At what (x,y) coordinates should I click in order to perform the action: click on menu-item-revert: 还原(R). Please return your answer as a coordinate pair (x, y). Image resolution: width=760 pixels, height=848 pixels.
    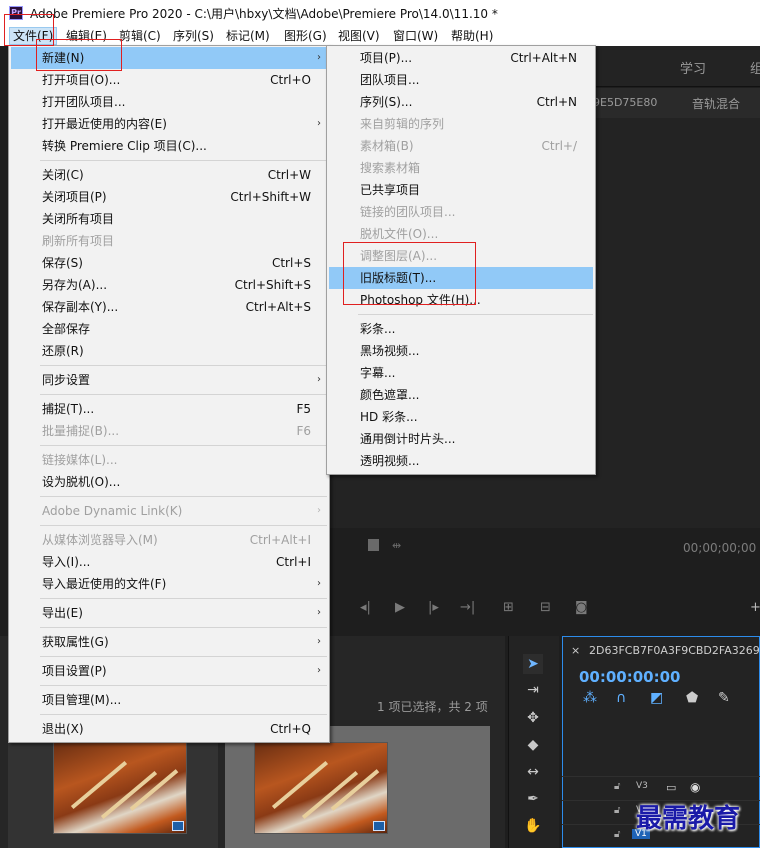
    Looking at the image, I should click on (169, 351).